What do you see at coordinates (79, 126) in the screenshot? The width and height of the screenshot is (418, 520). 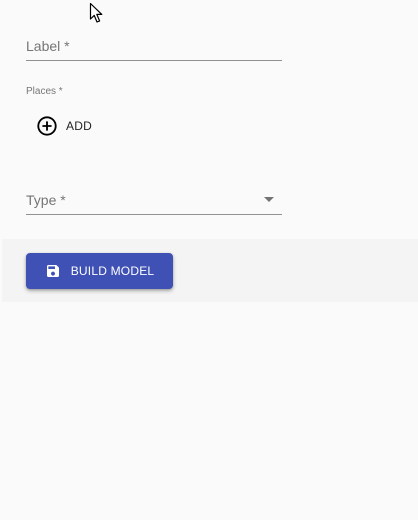 I see `add-place-label: ADD` at bounding box center [79, 126].